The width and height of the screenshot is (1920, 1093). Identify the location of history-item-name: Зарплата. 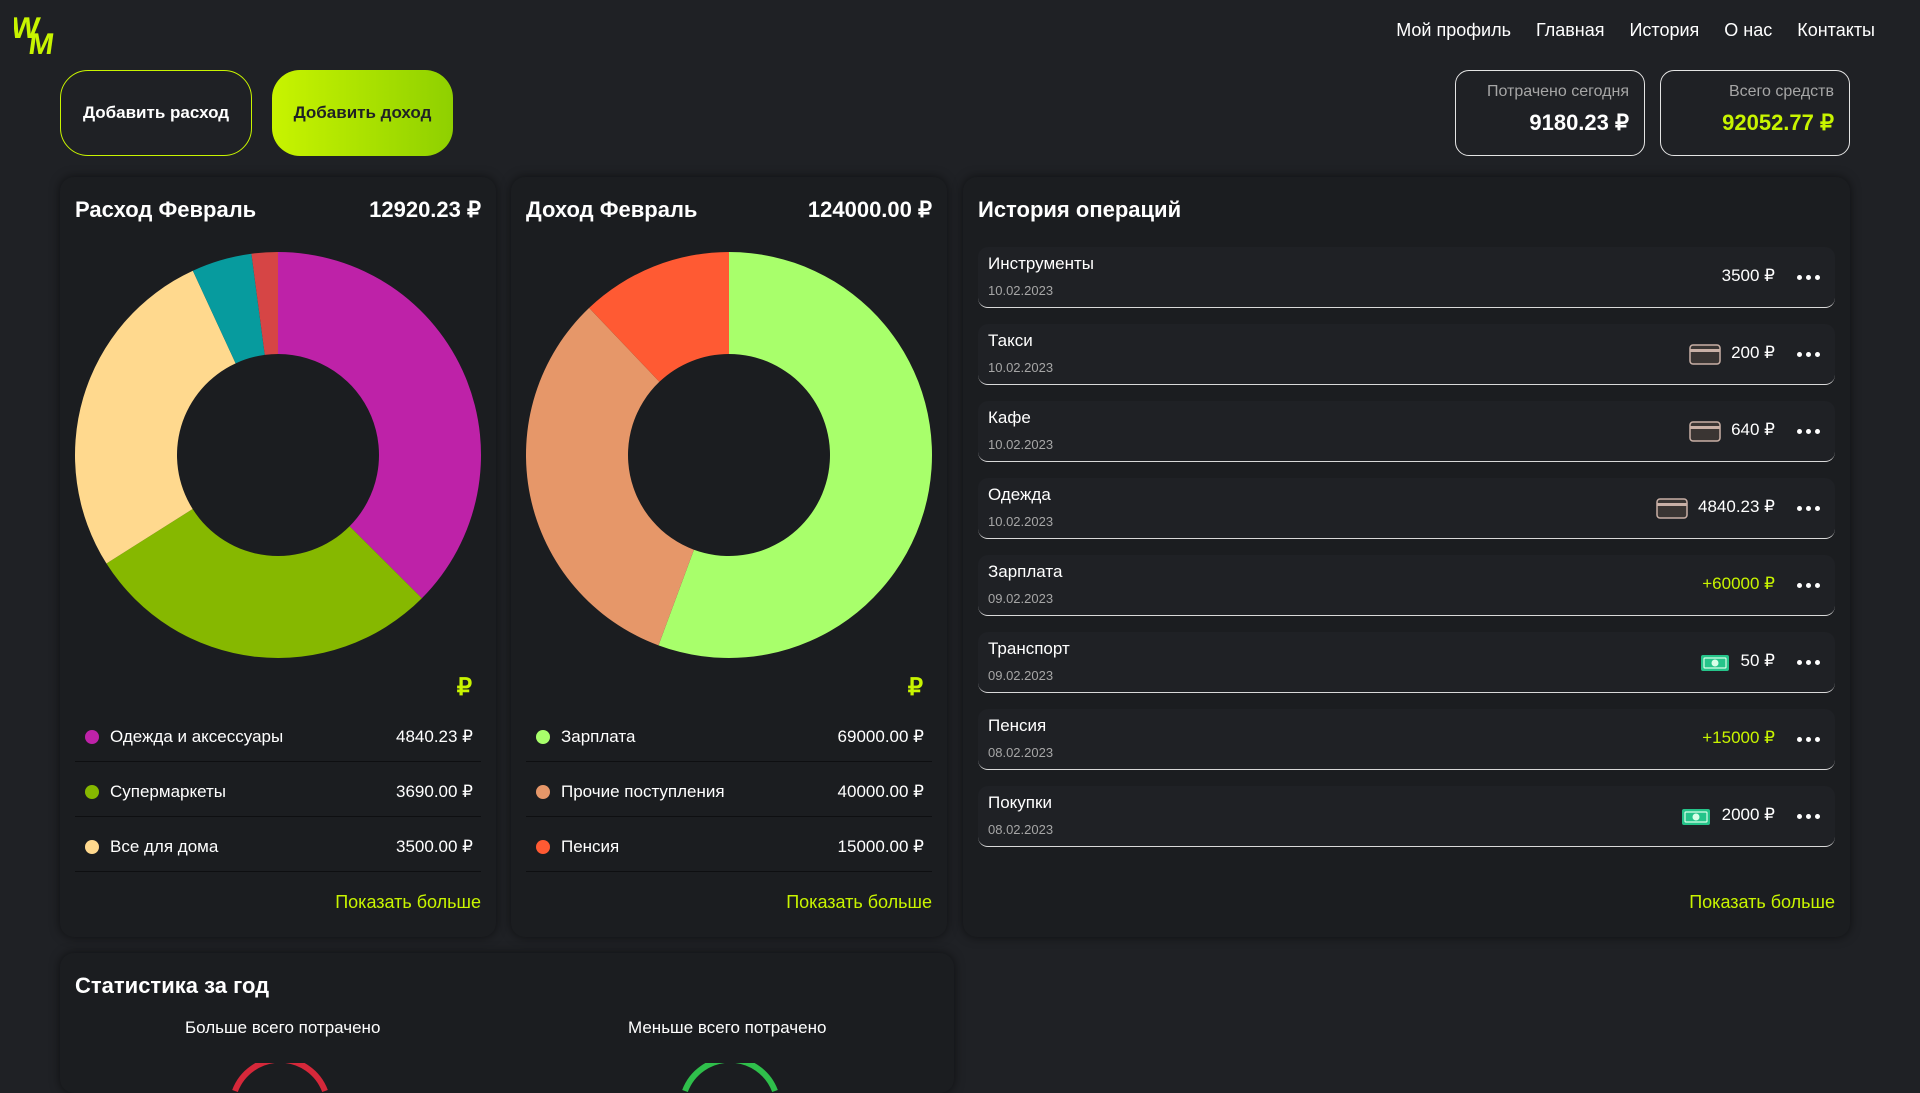
(1025, 571).